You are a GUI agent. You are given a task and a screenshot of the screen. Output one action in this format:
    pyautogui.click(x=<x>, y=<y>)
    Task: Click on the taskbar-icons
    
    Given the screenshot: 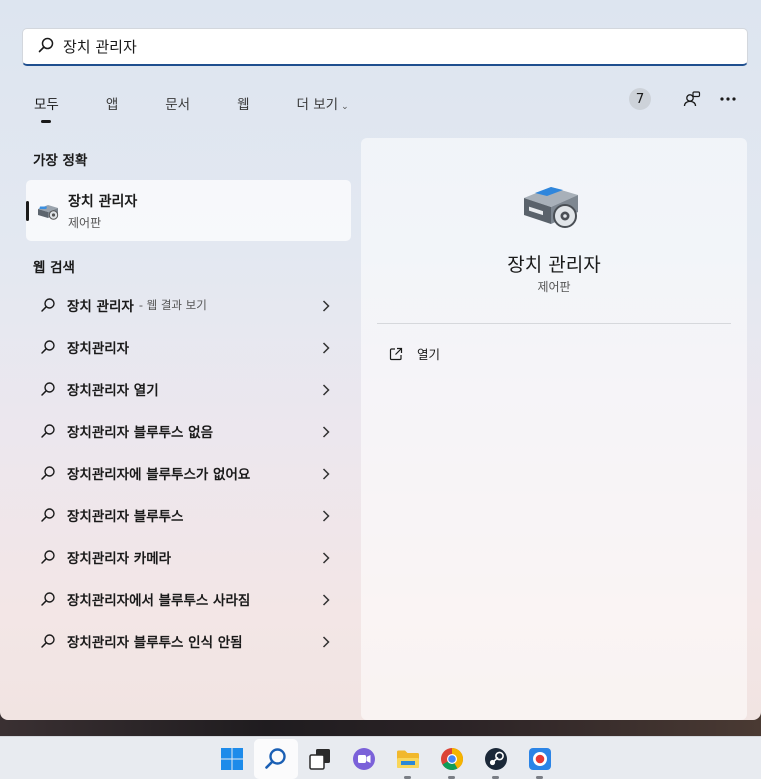 What is the action you would take?
    pyautogui.click(x=386, y=759)
    